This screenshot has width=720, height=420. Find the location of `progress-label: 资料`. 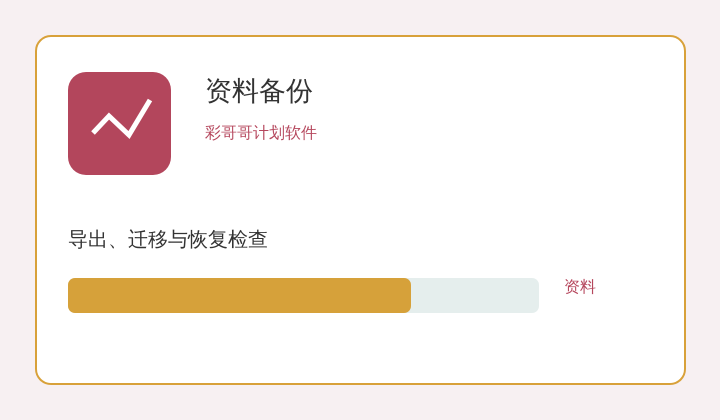

progress-label: 资料 is located at coordinates (580, 287).